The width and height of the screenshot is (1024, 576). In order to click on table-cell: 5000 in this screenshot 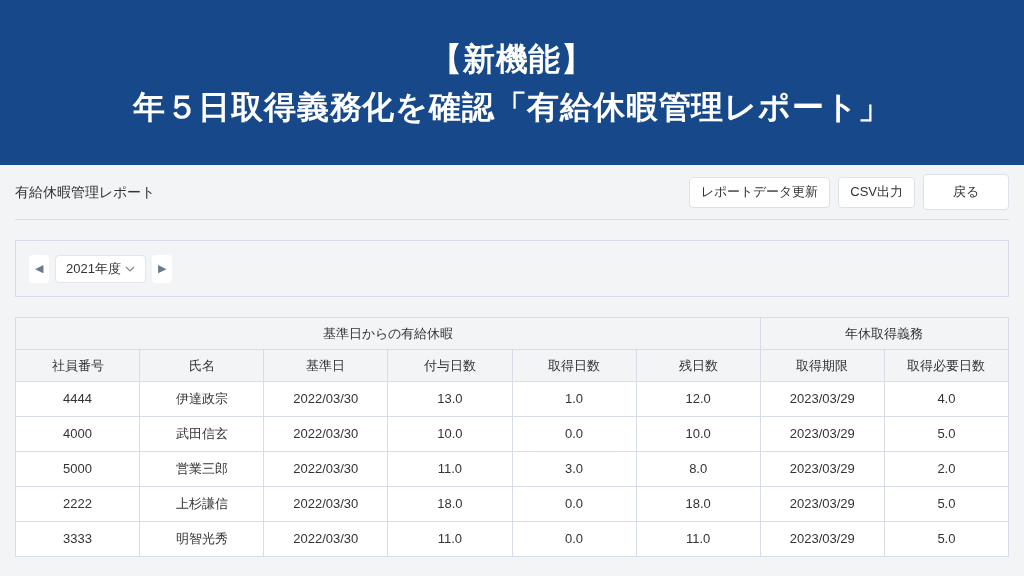, I will do `click(77, 469)`.